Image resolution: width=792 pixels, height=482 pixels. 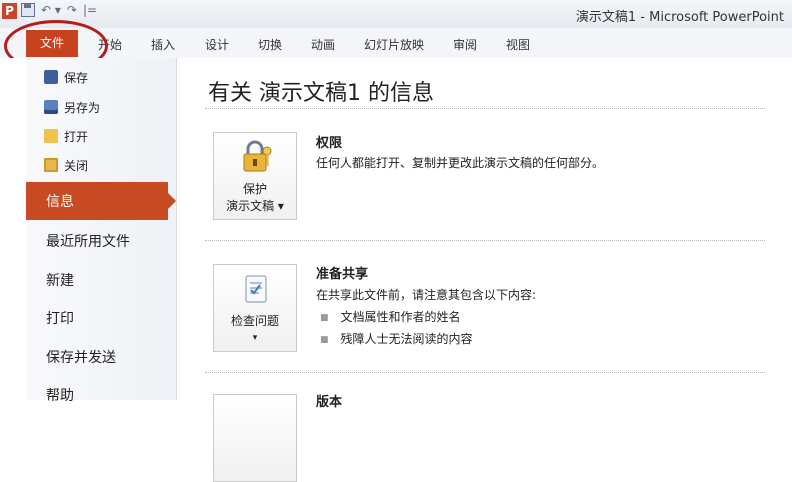 I want to click on nav-save-label: 保存, so click(x=76, y=77).